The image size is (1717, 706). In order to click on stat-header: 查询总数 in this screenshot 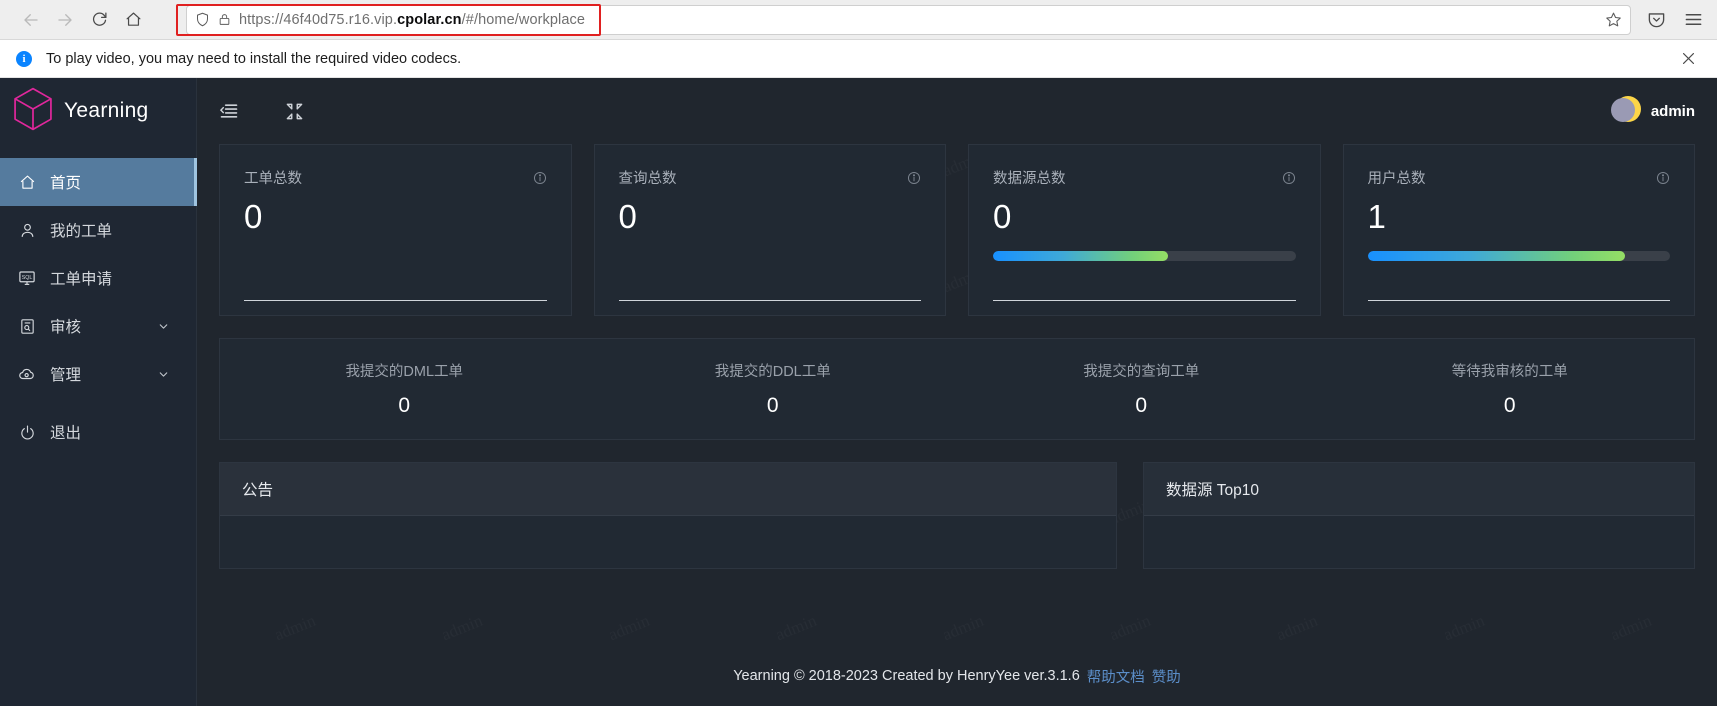, I will do `click(770, 177)`.